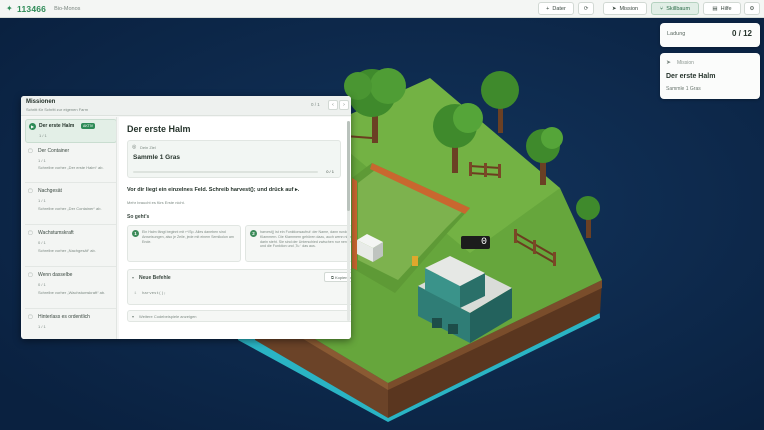 The image size is (764, 430). What do you see at coordinates (333, 105) in the screenshot?
I see `prev-button: ‹` at bounding box center [333, 105].